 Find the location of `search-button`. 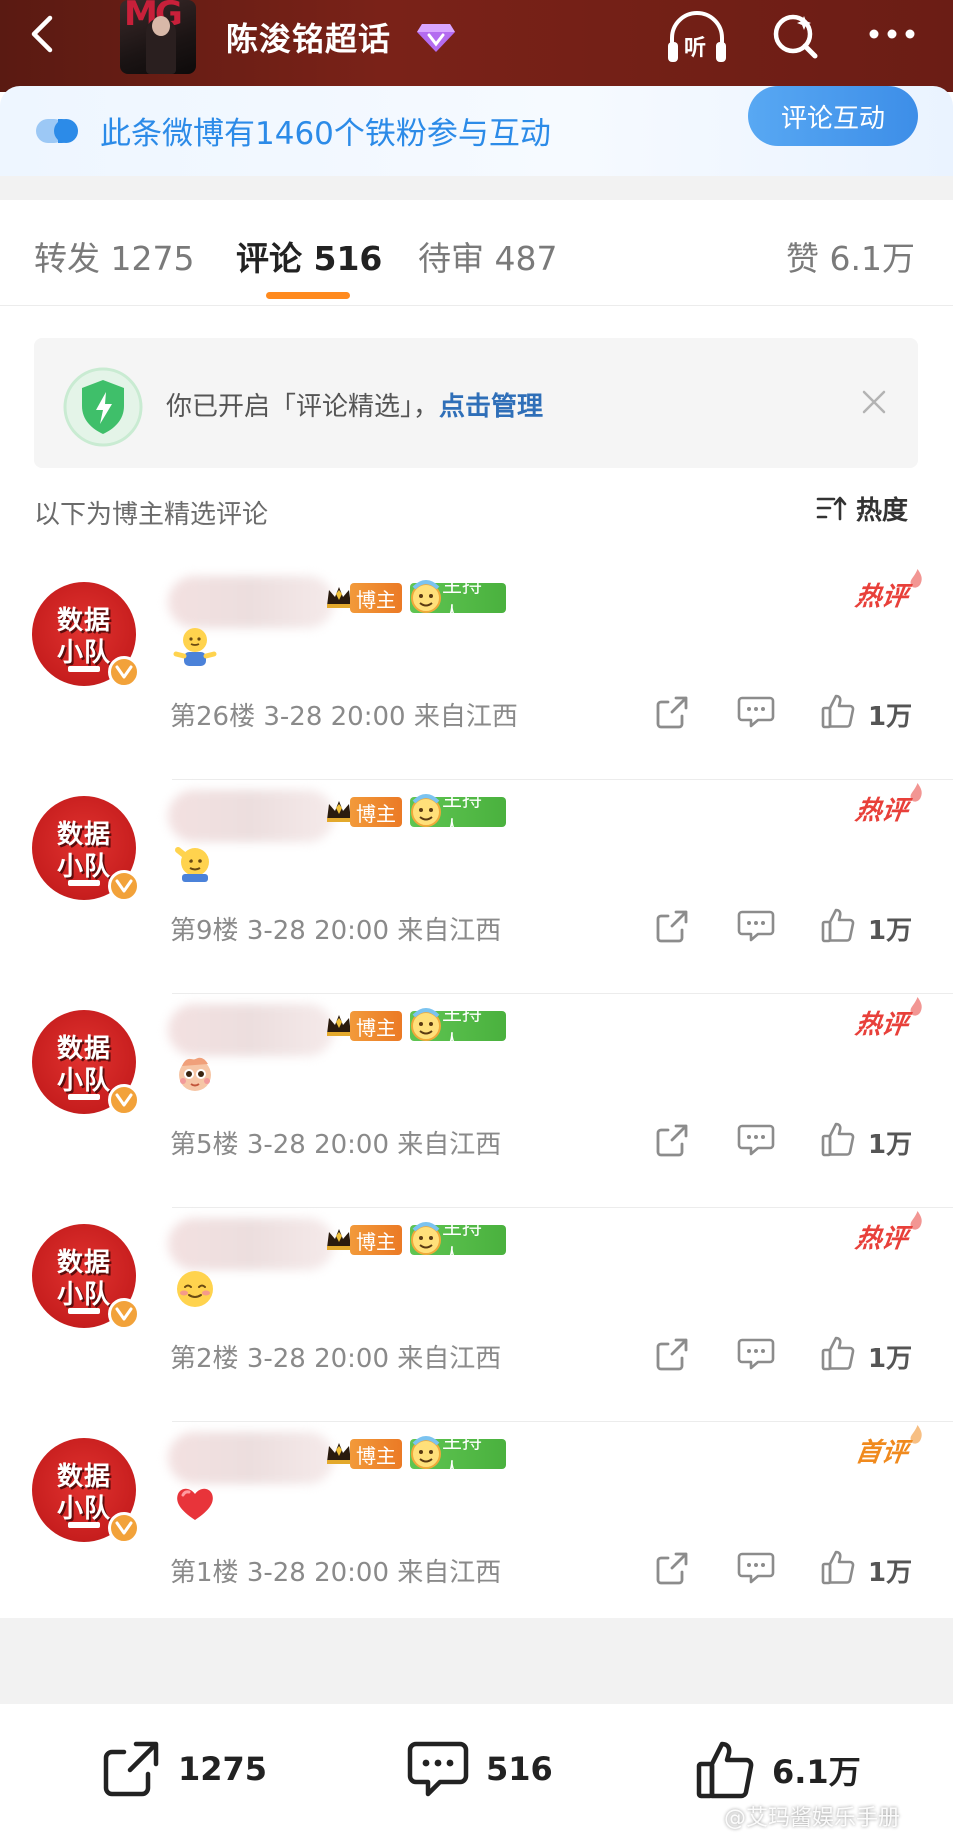

search-button is located at coordinates (796, 36).